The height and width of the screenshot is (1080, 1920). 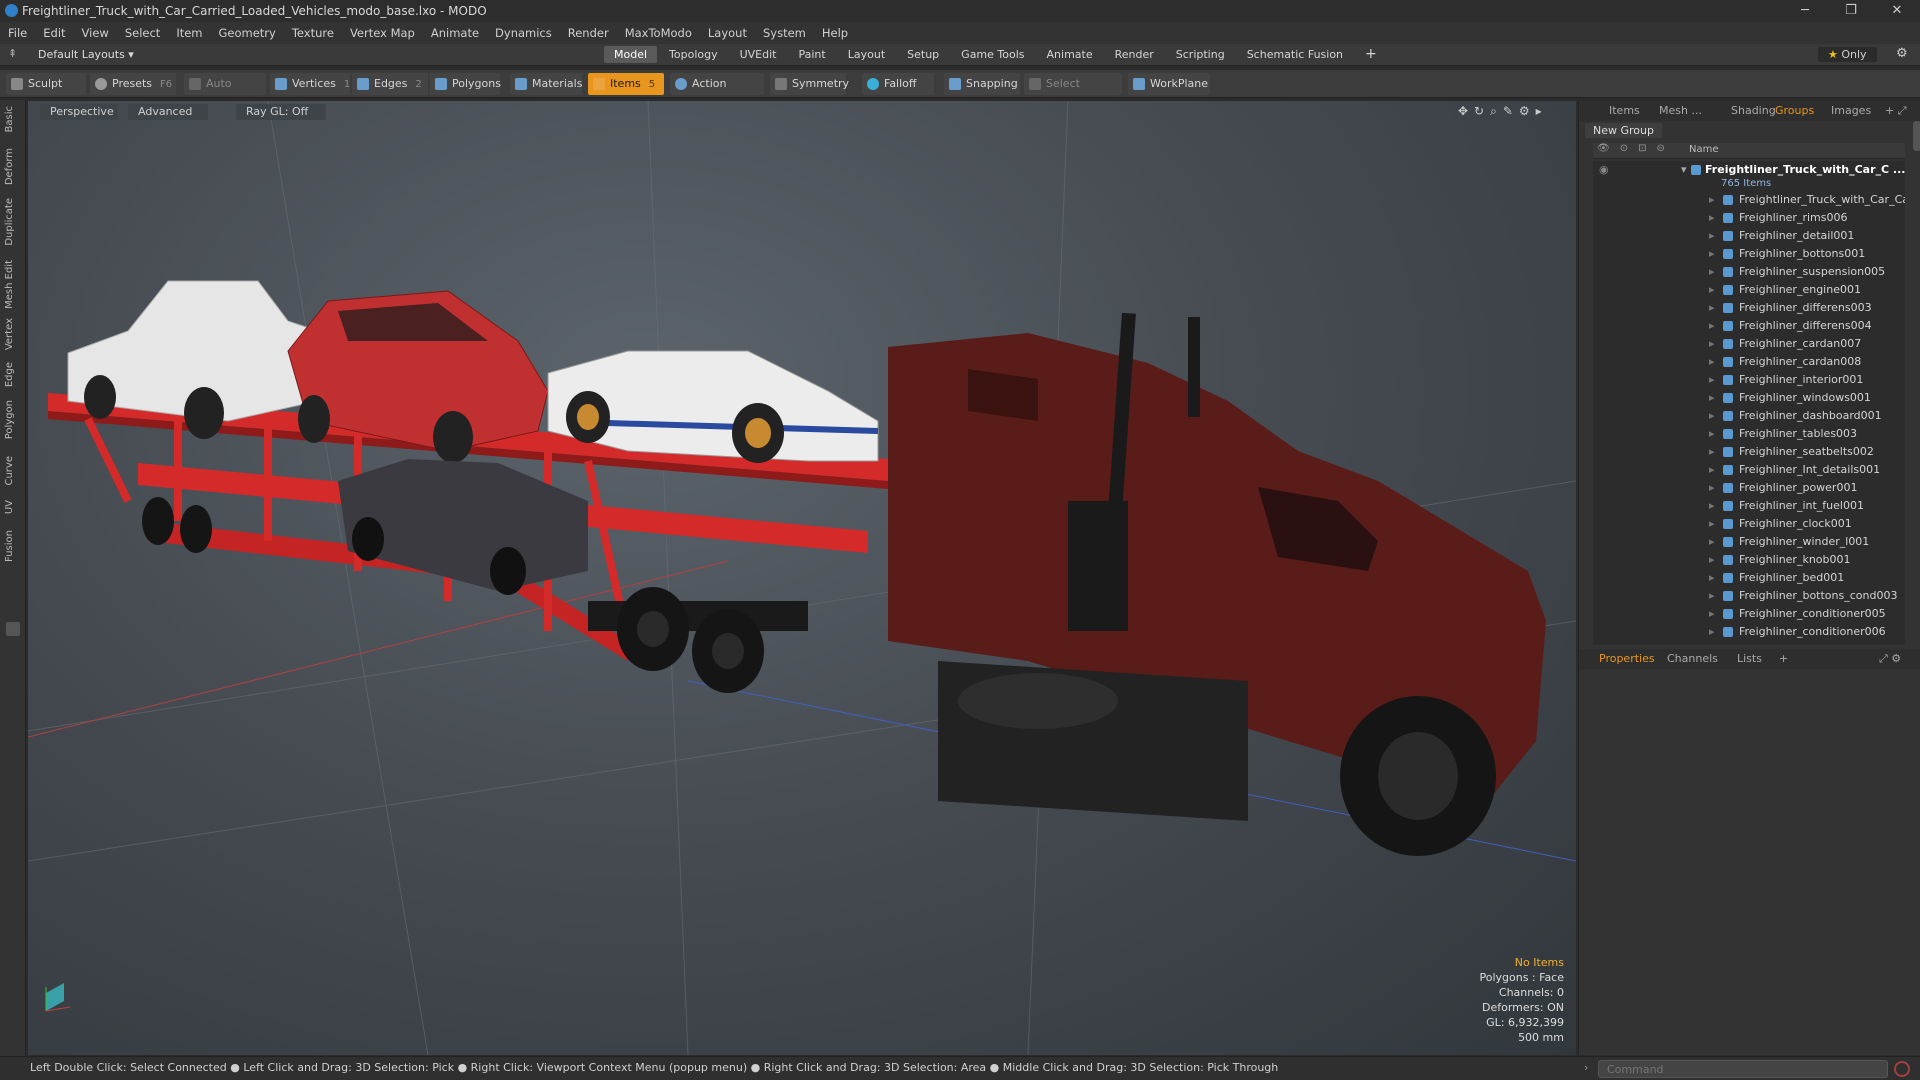 I want to click on record-icon, so click(x=1902, y=1069).